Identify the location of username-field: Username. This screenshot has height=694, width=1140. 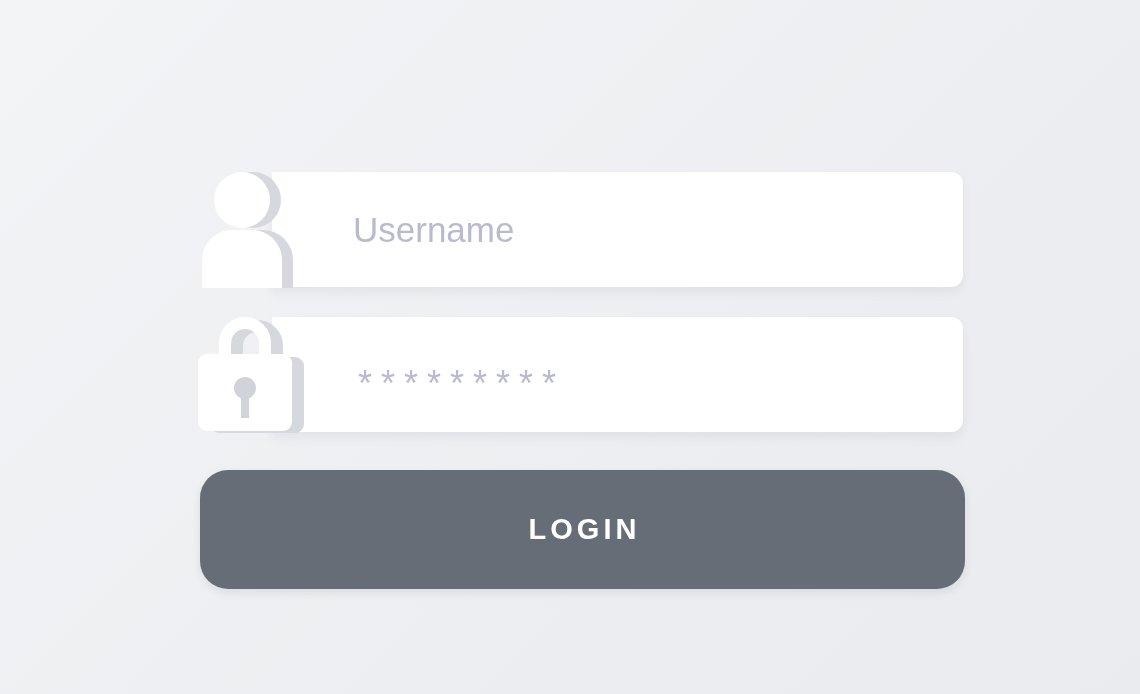
(617, 229).